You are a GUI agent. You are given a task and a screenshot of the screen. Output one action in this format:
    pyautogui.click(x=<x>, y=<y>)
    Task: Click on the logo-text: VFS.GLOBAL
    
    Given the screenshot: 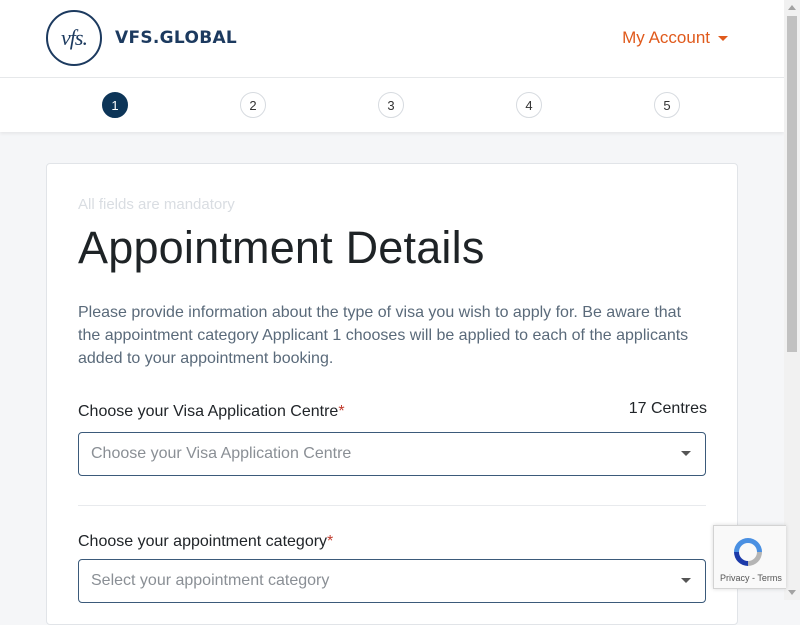 What is the action you would take?
    pyautogui.click(x=176, y=38)
    